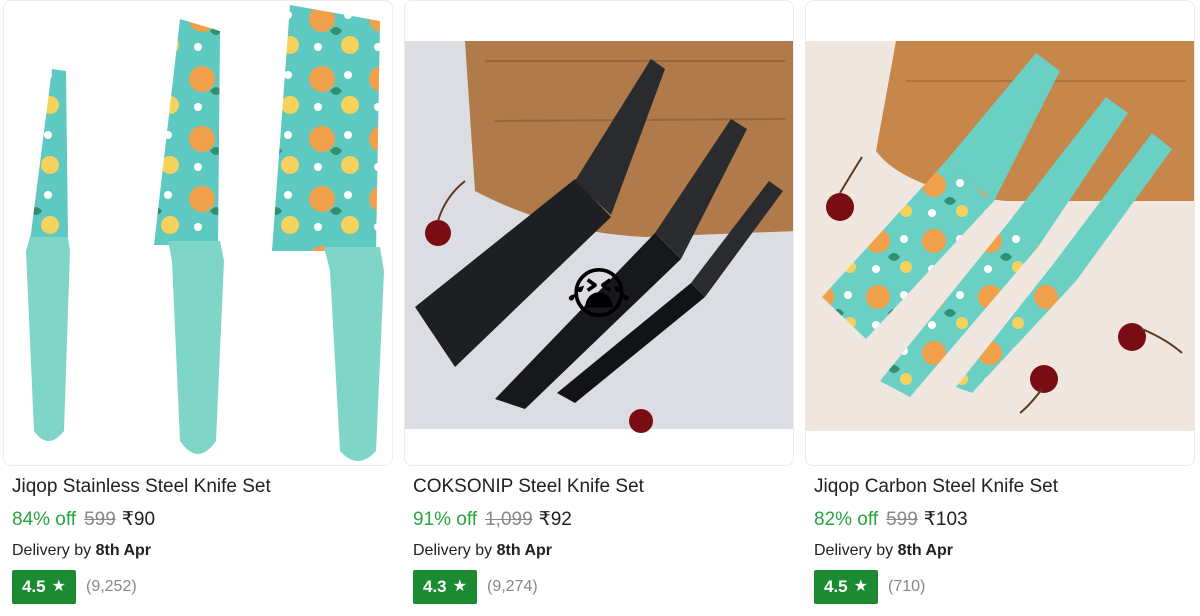 This screenshot has height=616, width=1200. Describe the element at coordinates (906, 586) in the screenshot. I see `rating-count: (710)` at that location.